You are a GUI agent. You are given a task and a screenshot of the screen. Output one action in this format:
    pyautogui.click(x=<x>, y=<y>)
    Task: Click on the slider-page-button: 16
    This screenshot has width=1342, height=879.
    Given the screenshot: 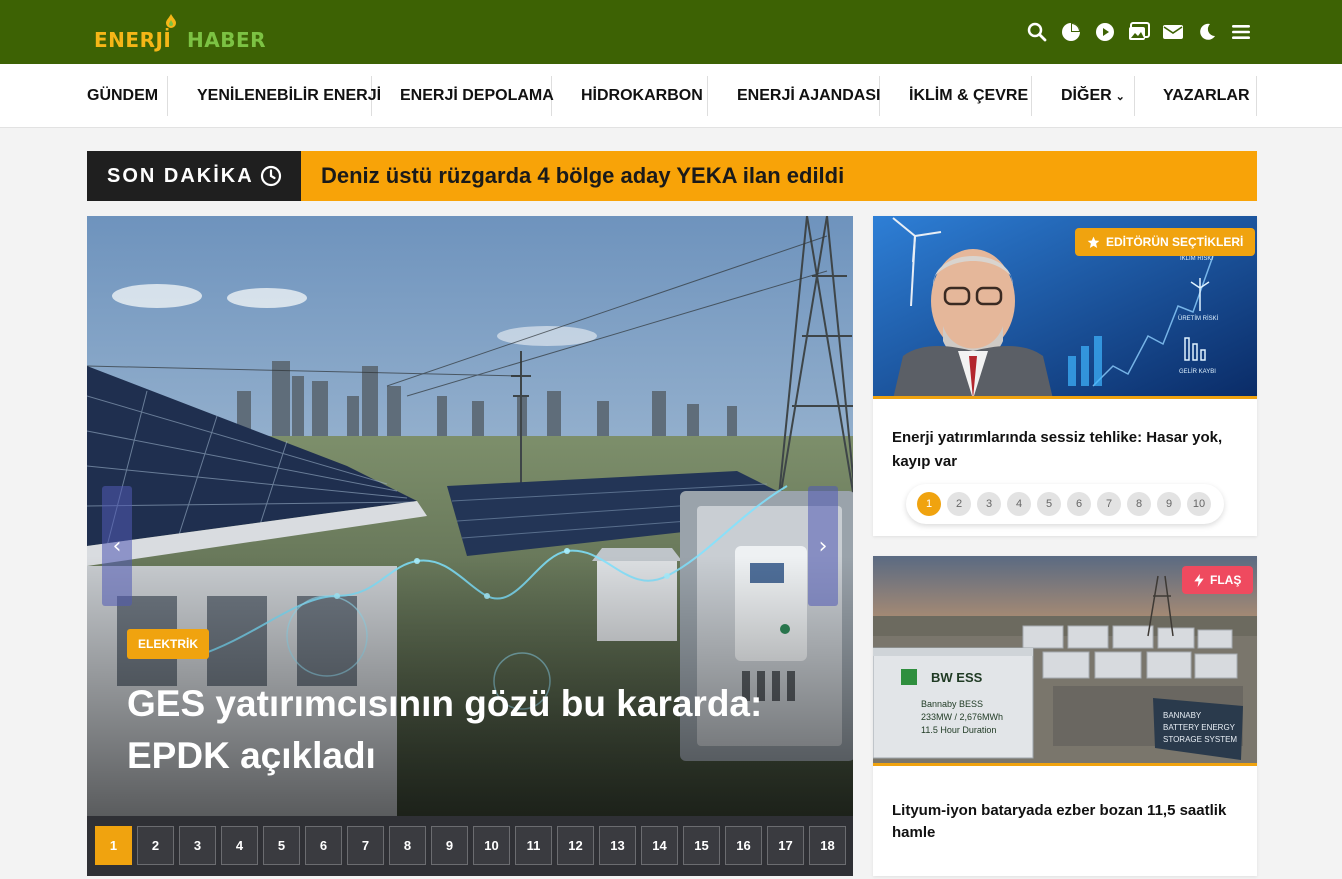 What is the action you would take?
    pyautogui.click(x=743, y=845)
    